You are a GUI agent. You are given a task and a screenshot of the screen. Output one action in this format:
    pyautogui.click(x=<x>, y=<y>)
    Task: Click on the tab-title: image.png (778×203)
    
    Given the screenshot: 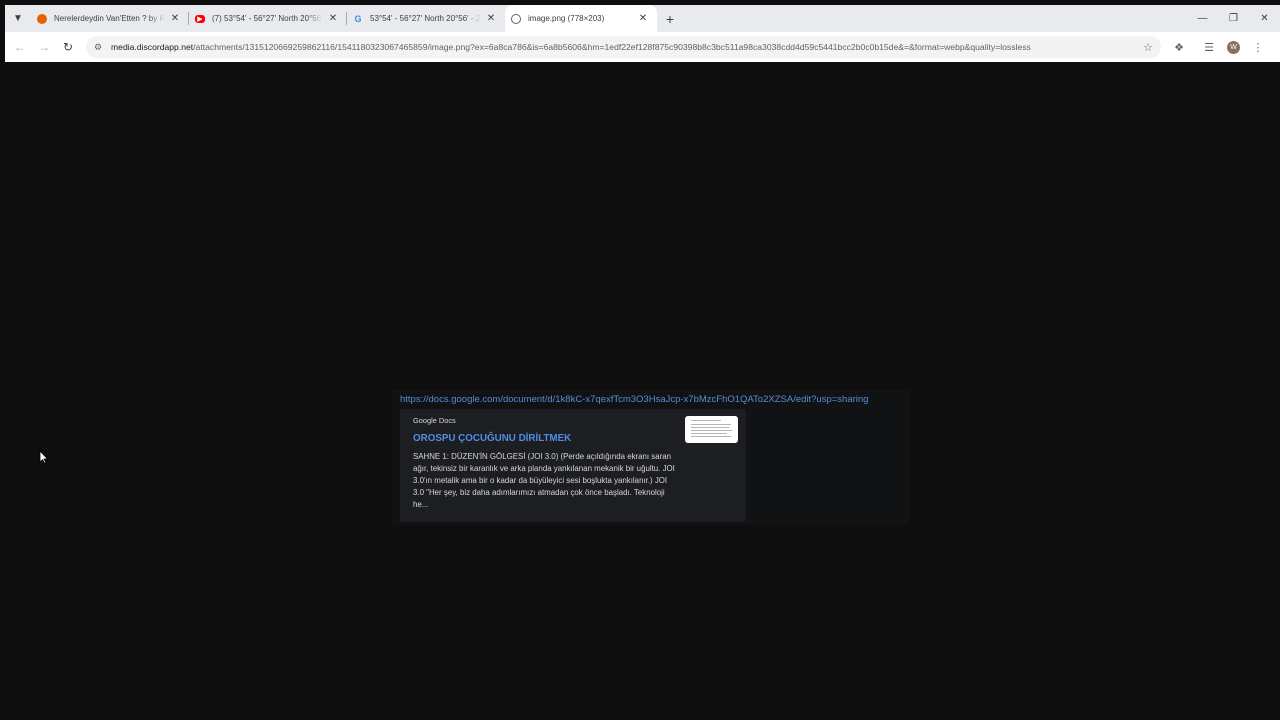 What is the action you would take?
    pyautogui.click(x=566, y=18)
    